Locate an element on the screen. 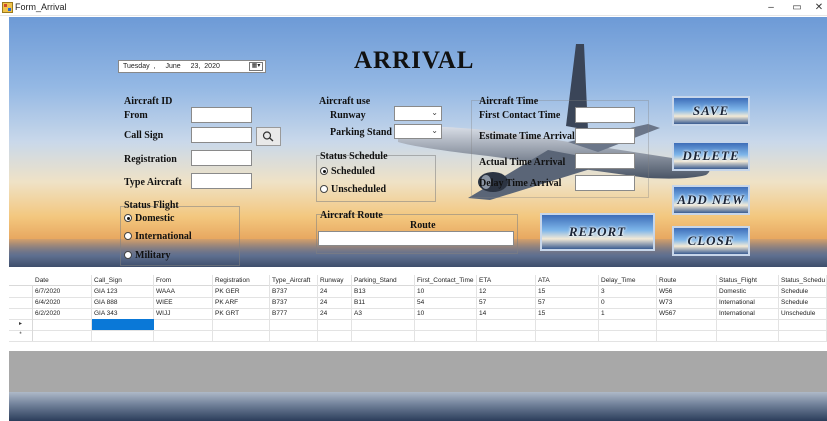  route-input is located at coordinates (416, 238).